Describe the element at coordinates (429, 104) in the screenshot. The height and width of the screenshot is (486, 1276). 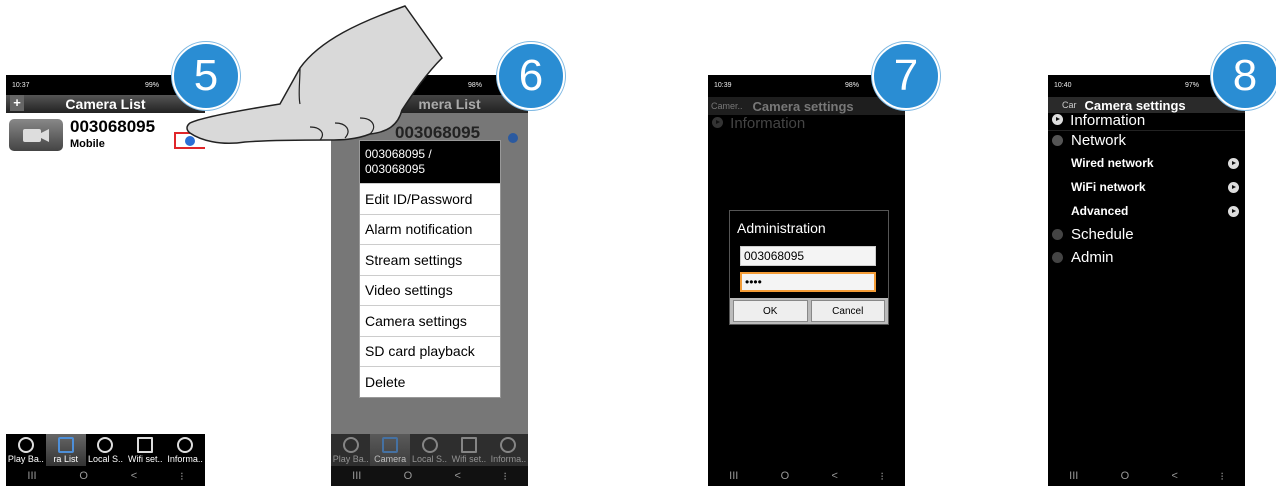
I see `title-bar: mera List` at that location.